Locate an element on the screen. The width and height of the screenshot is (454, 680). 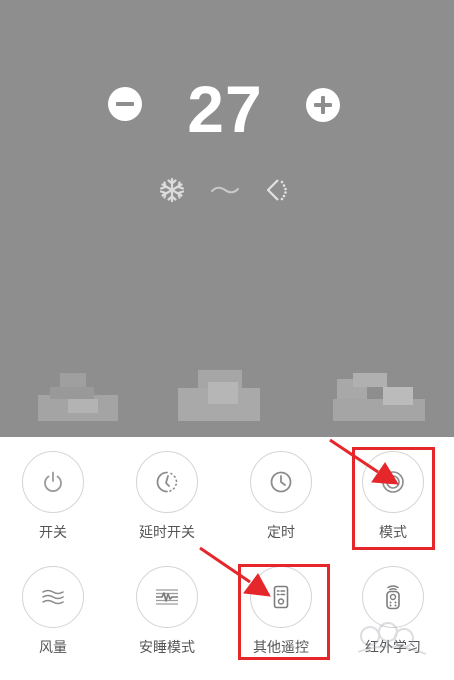
fan-speed-icon is located at coordinates (53, 597).